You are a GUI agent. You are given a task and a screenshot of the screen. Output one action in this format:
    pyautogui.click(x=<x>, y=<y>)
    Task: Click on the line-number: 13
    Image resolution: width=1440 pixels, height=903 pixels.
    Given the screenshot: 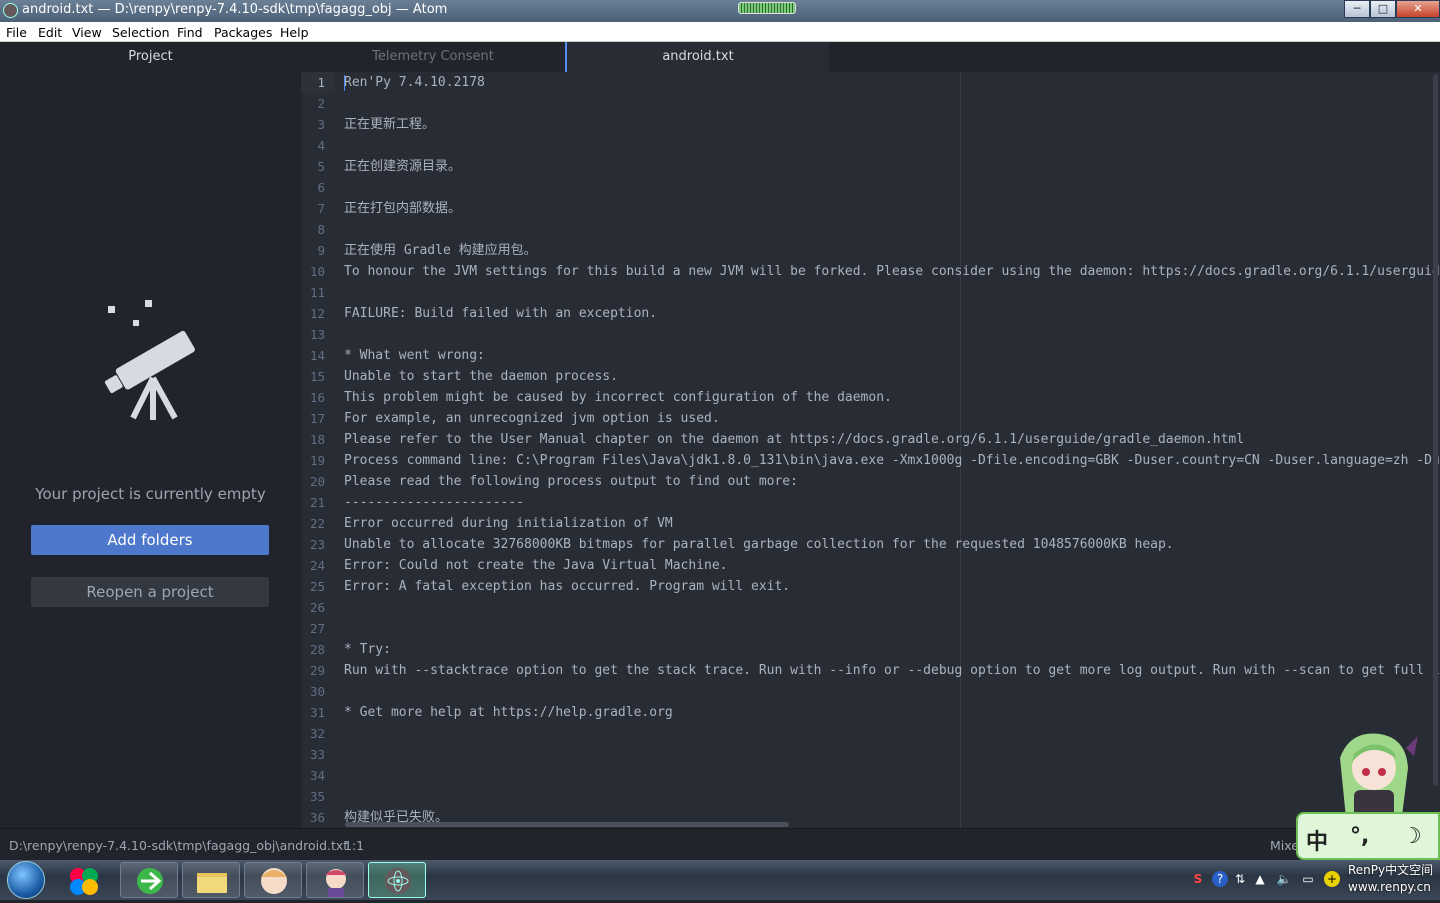 What is the action you would take?
    pyautogui.click(x=317, y=334)
    